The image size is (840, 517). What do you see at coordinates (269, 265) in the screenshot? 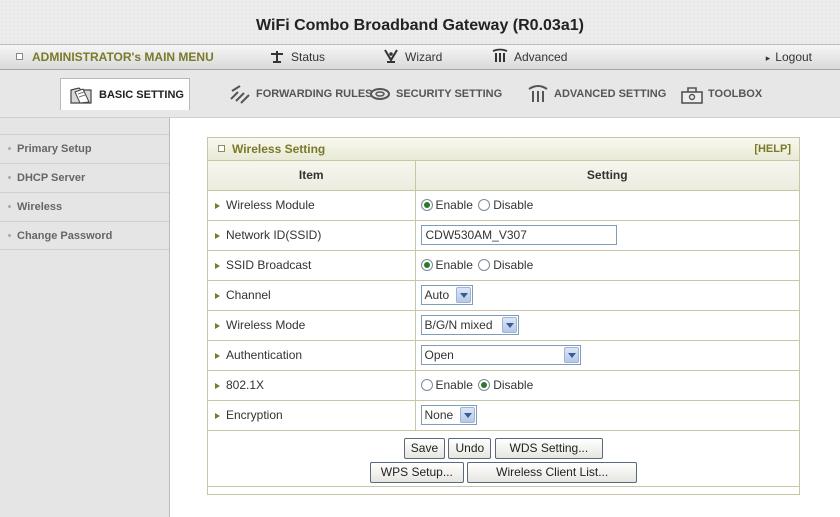
I see `ssid-broadcast-label: SSID Broadcast` at bounding box center [269, 265].